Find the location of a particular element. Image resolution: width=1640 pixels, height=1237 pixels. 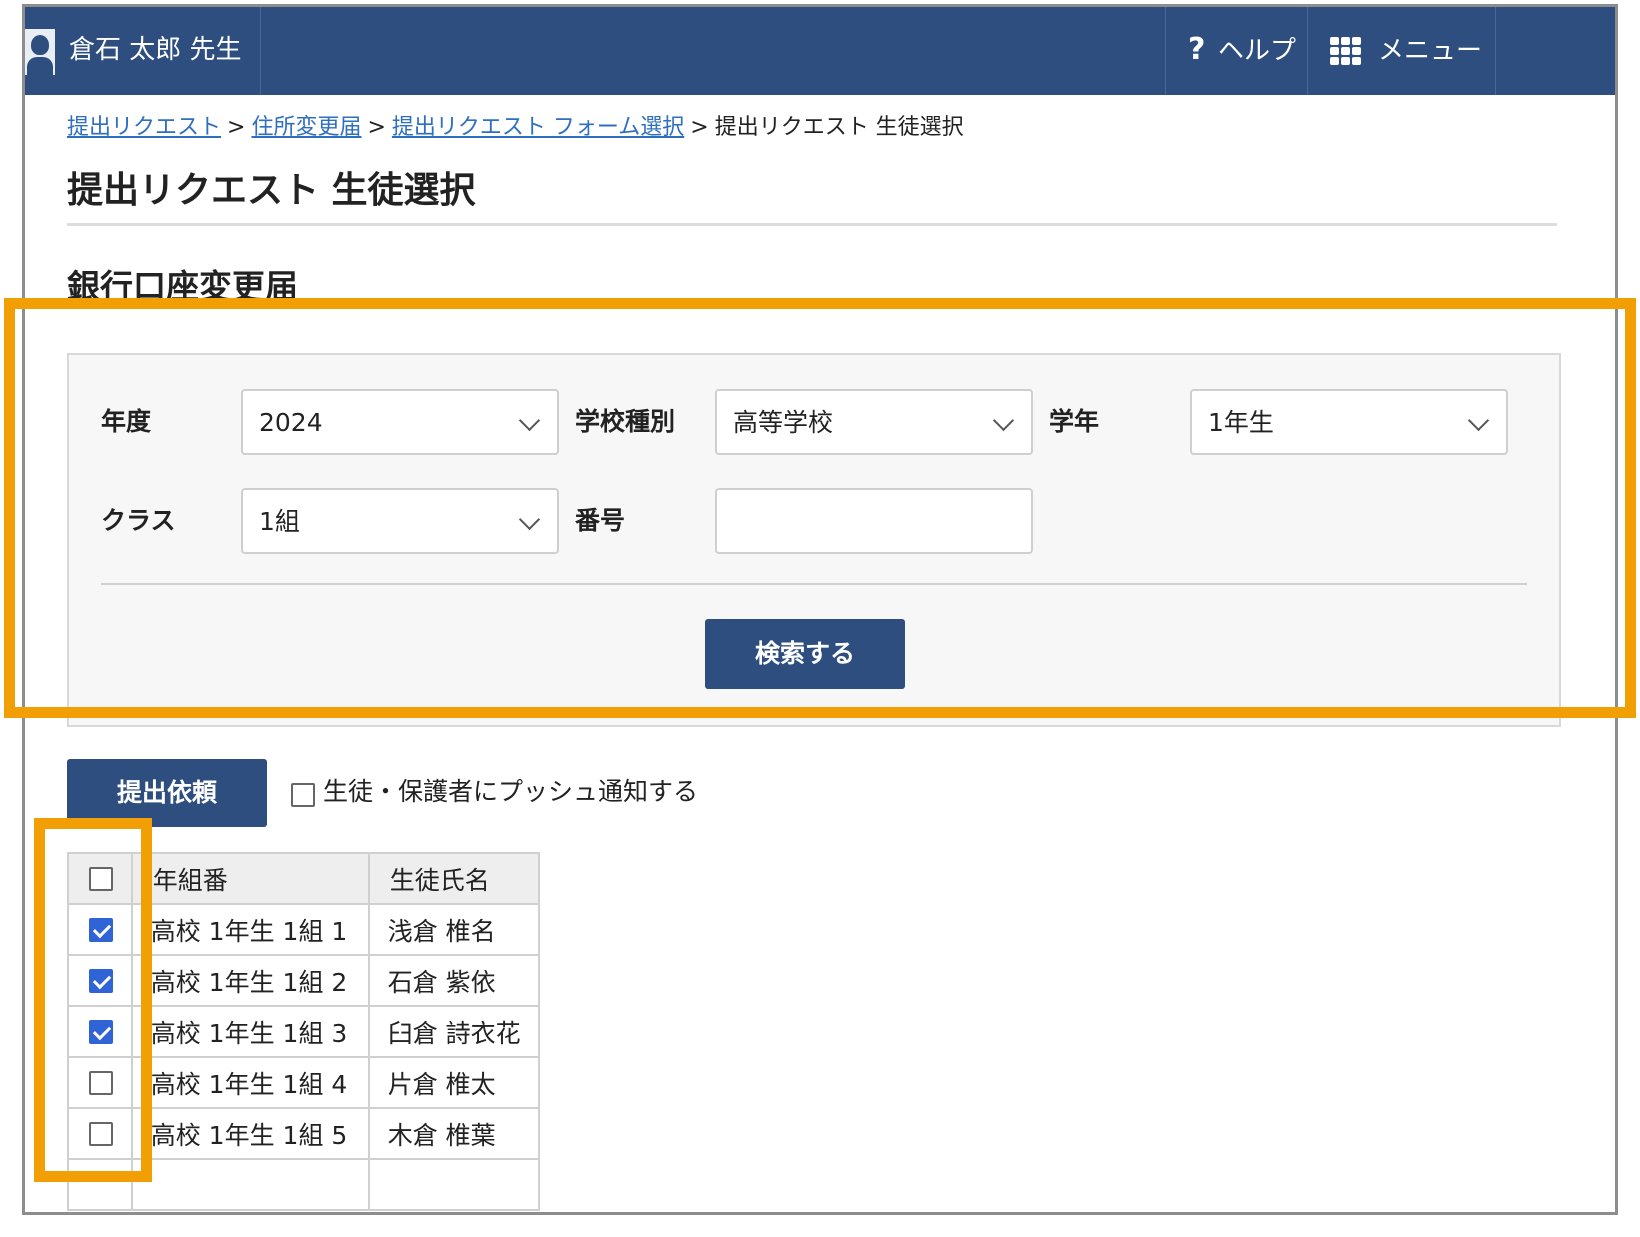

row-class-no: 高校 1年生 1組 4 is located at coordinates (249, 1084).